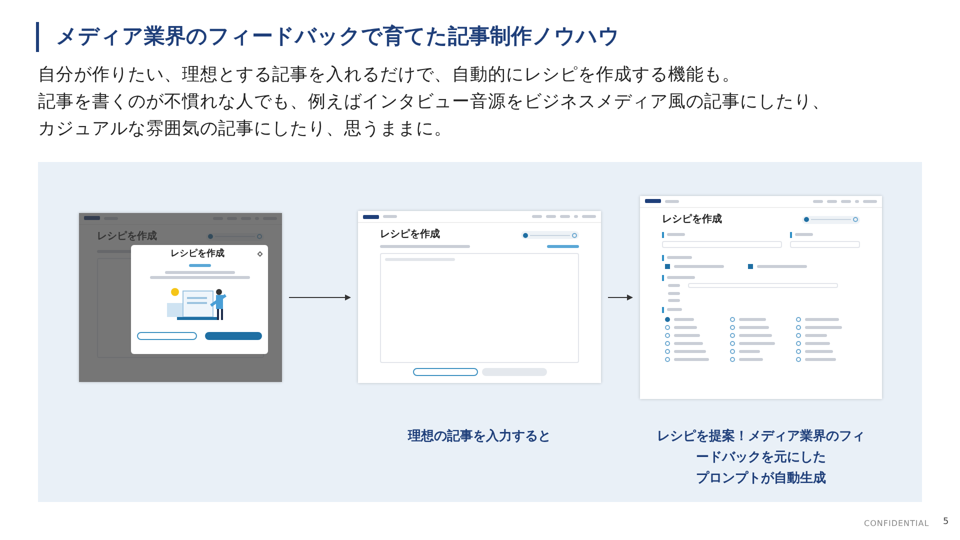 The width and height of the screenshot is (960, 540). Describe the element at coordinates (245, 129) in the screenshot. I see `description-line: カジュアルな雰囲気の記事にしたり、思うままに。` at that location.